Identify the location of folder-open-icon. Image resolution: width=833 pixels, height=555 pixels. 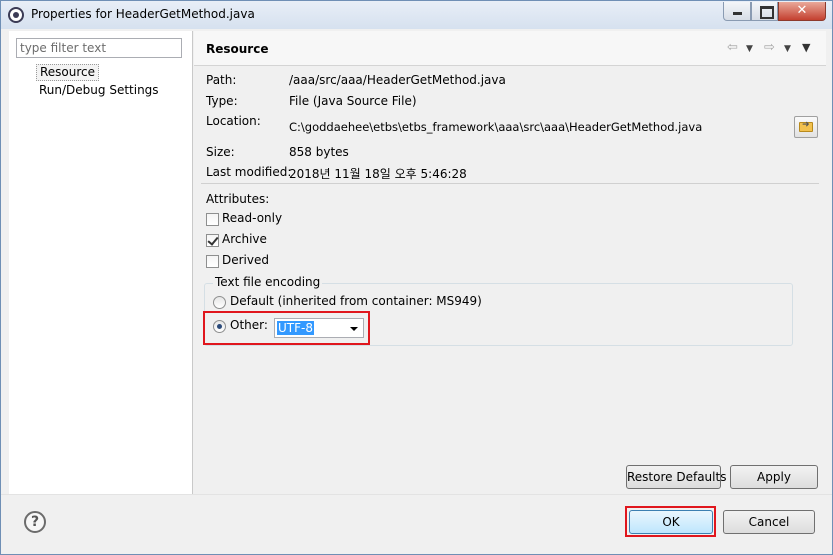
(806, 126).